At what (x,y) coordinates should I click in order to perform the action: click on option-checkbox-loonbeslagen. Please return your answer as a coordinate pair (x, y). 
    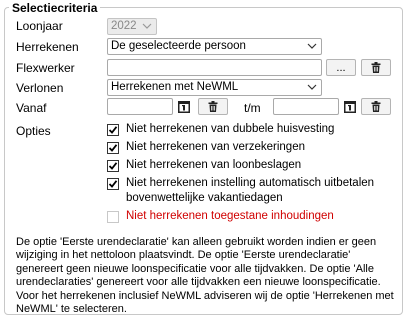
    Looking at the image, I should click on (113, 166).